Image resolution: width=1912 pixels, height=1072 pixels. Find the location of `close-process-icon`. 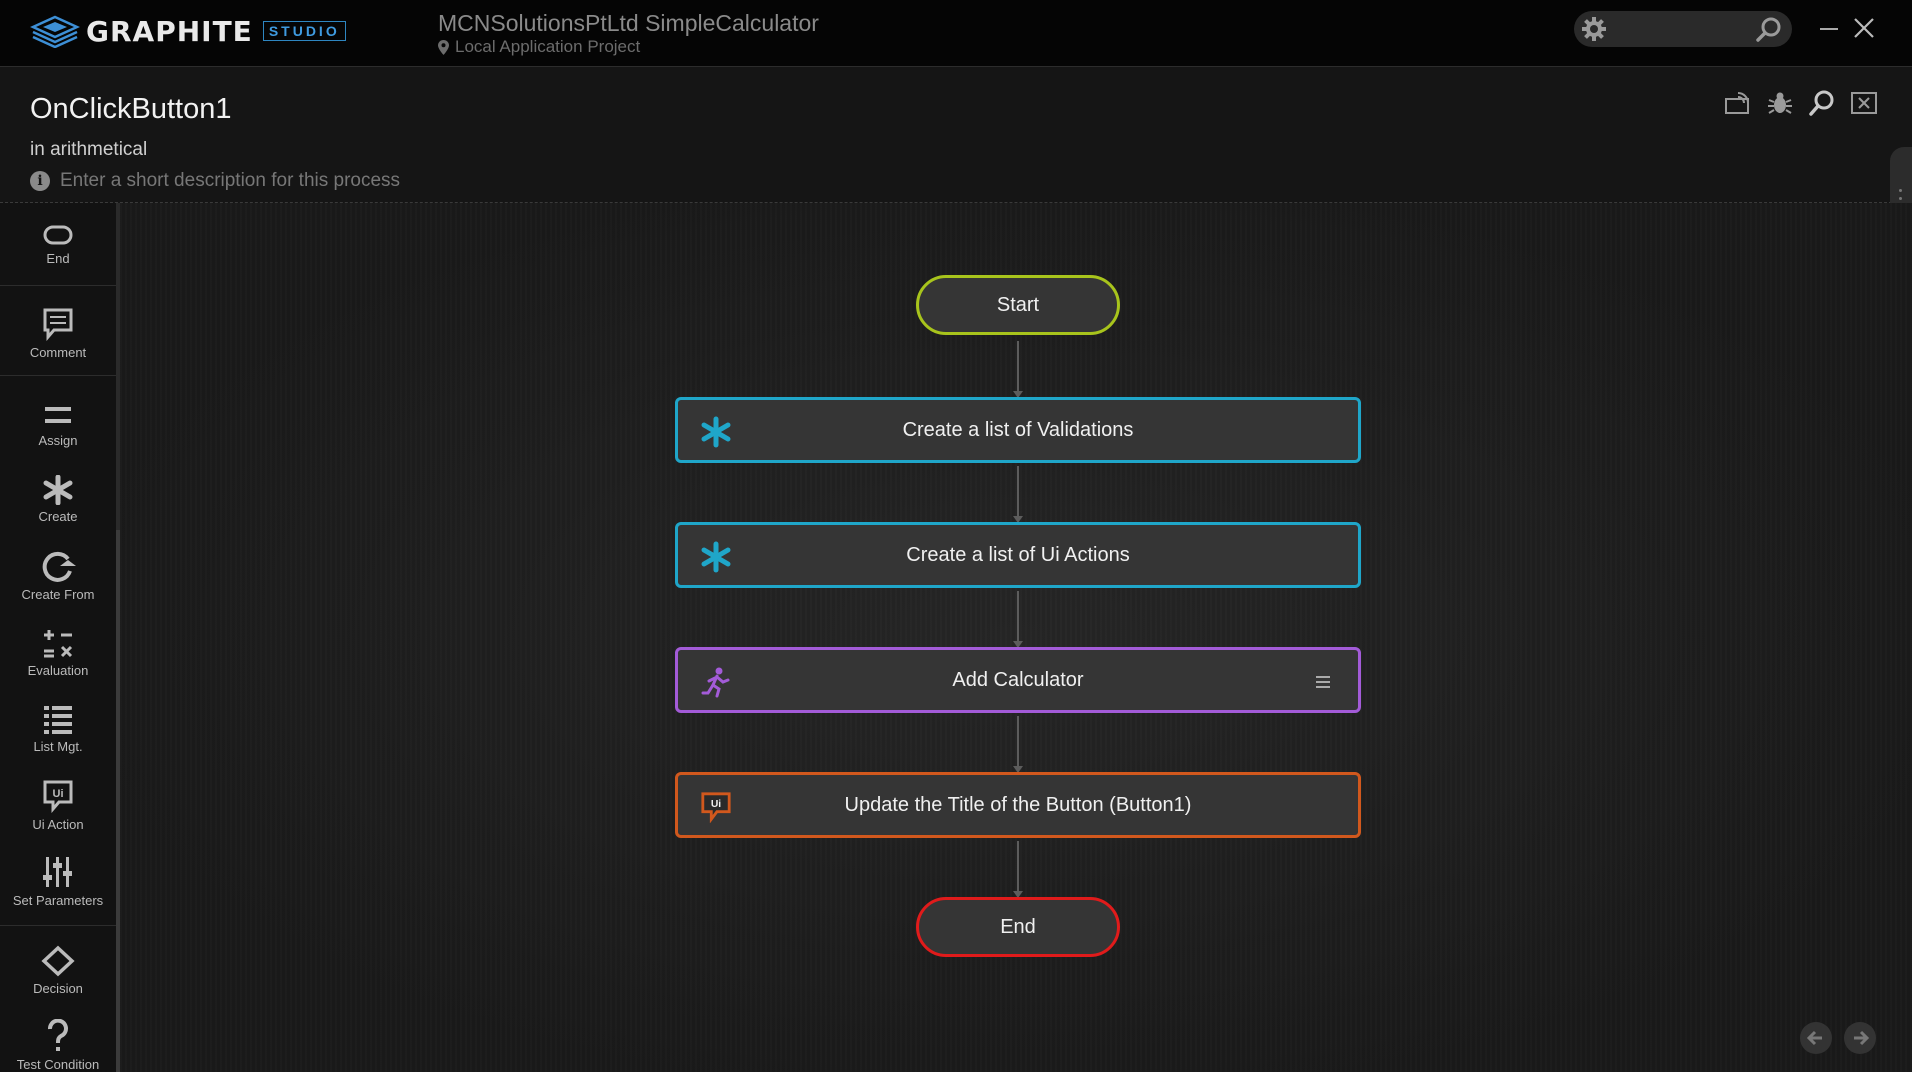

close-process-icon is located at coordinates (1864, 103).